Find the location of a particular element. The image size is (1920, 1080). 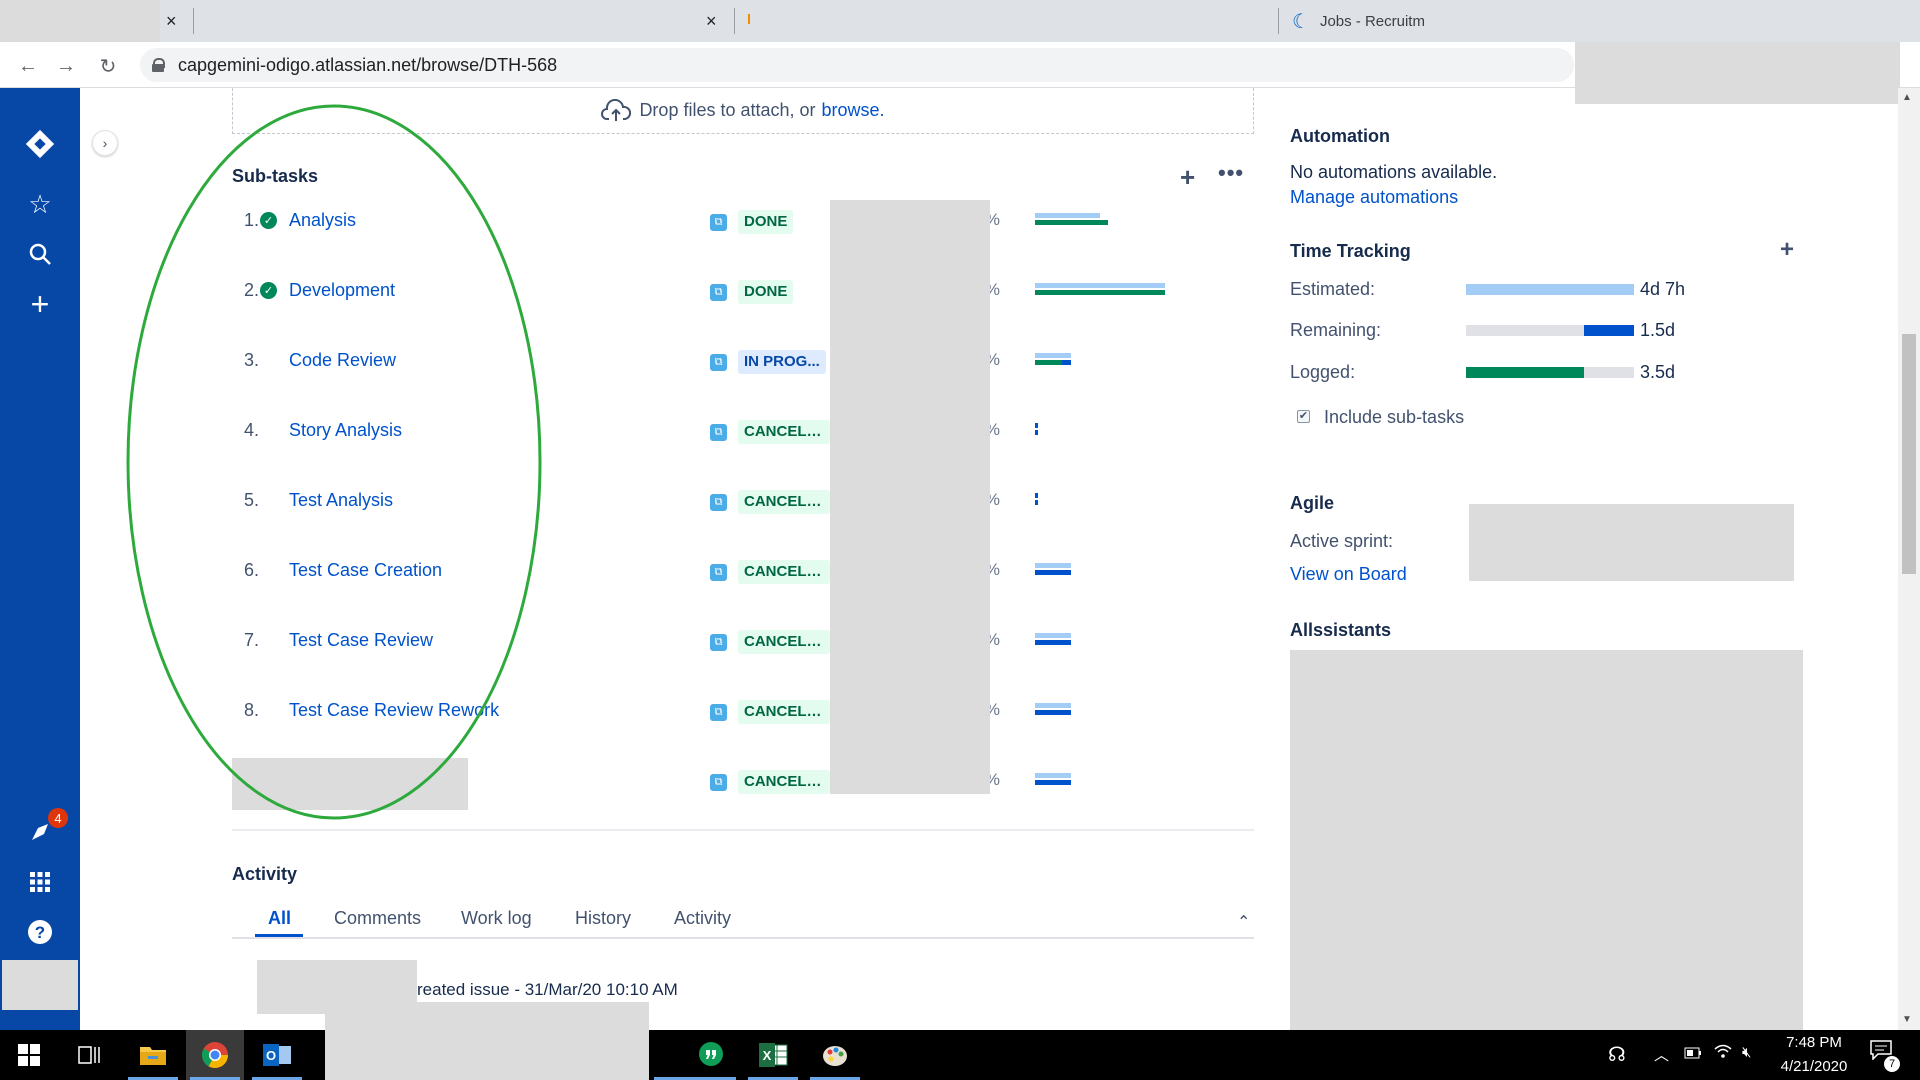

back-icon: ← is located at coordinates (28, 66).